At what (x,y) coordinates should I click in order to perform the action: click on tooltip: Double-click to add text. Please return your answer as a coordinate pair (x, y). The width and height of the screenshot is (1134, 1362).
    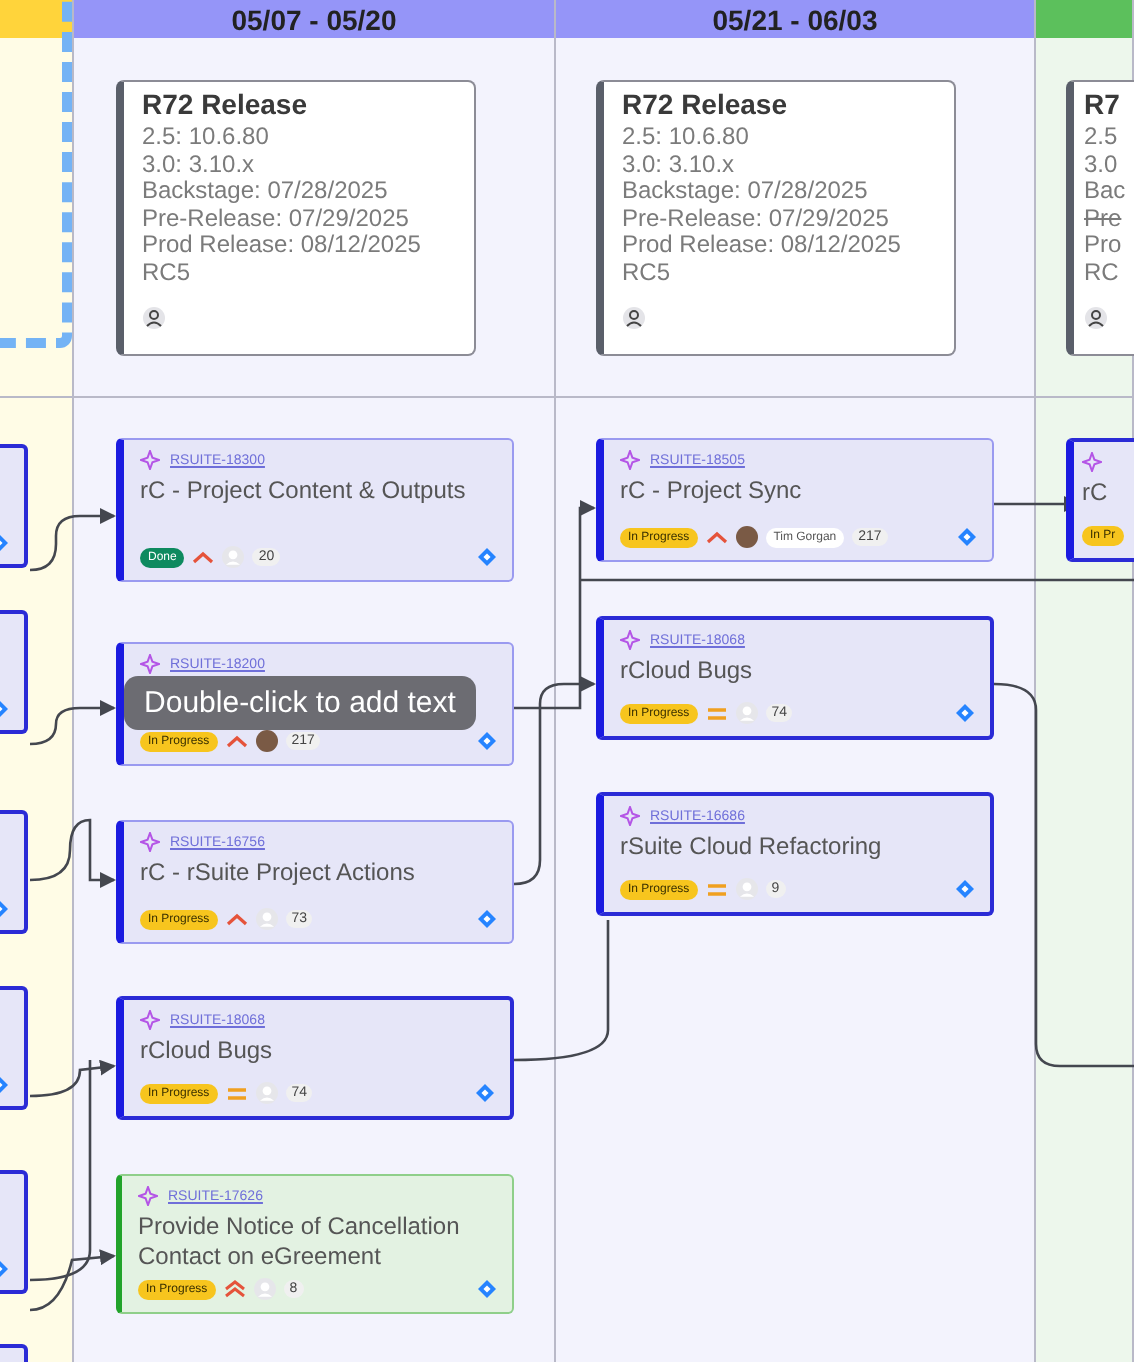
    Looking at the image, I should click on (300, 703).